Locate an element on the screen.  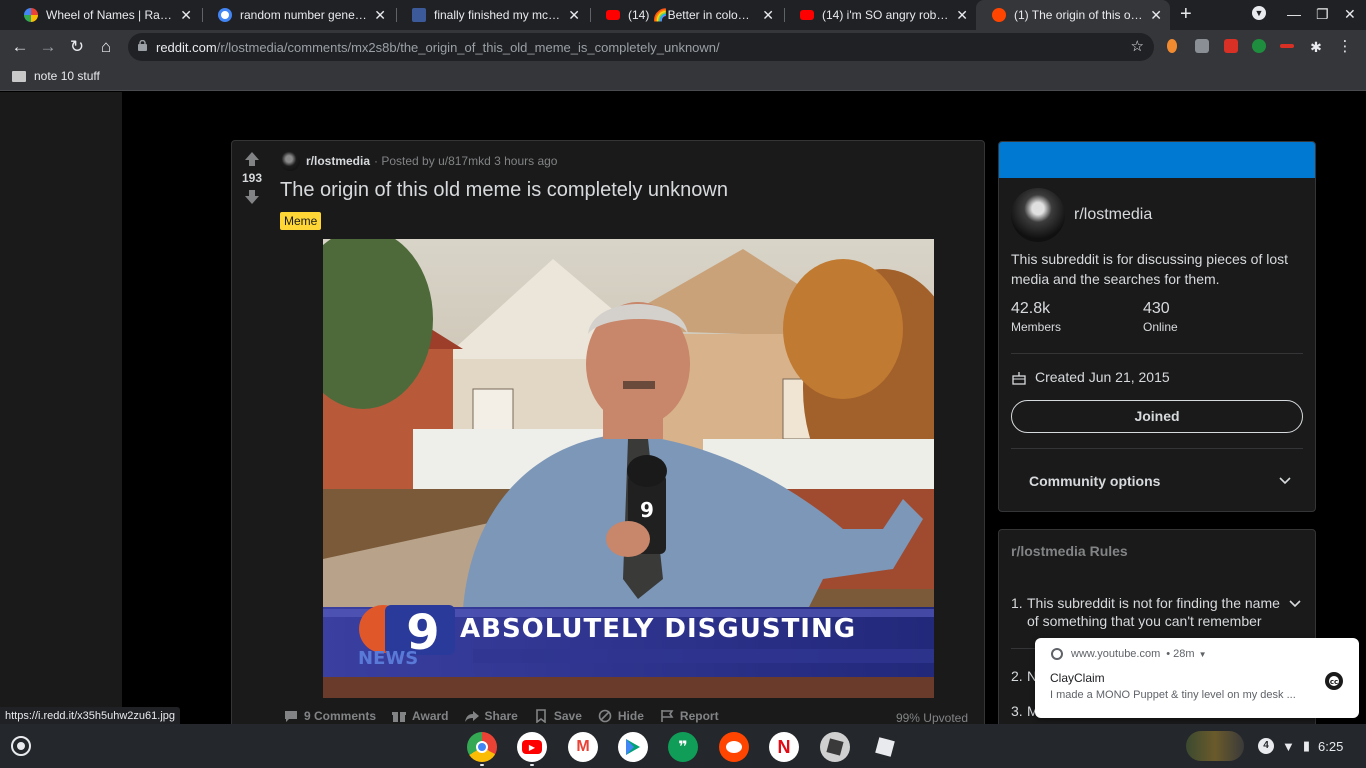
post-actions: 9 Comments Award Share Save Hide Report is located at coordinates (509, 716).